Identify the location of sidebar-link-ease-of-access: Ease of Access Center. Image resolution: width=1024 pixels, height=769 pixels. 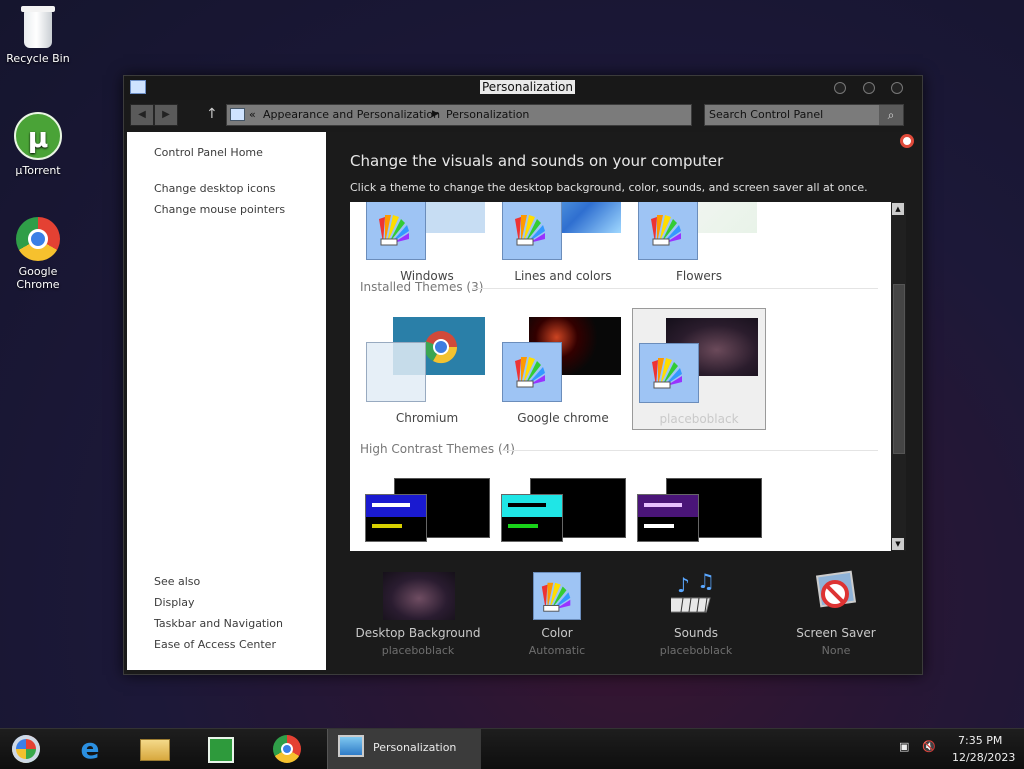
(215, 644).